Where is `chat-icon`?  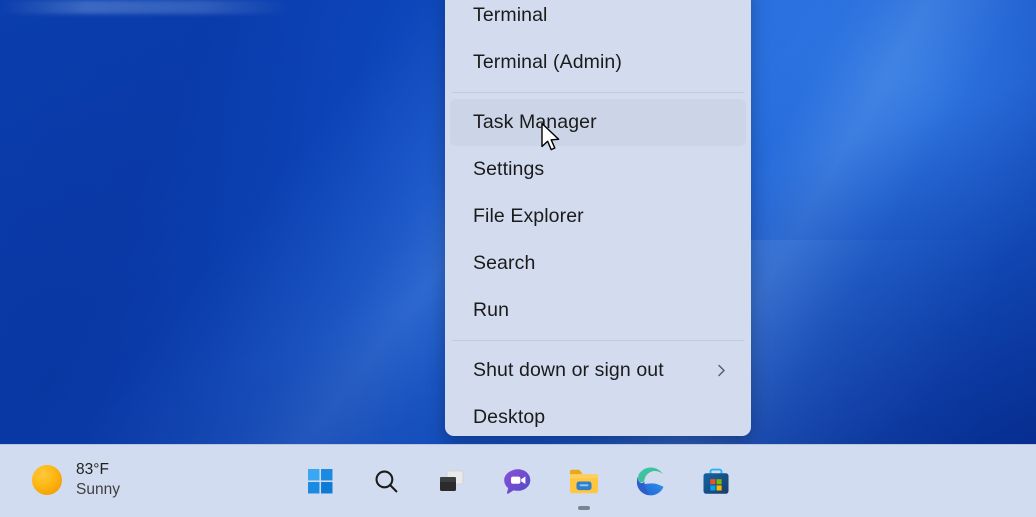
chat-icon is located at coordinates (518, 482).